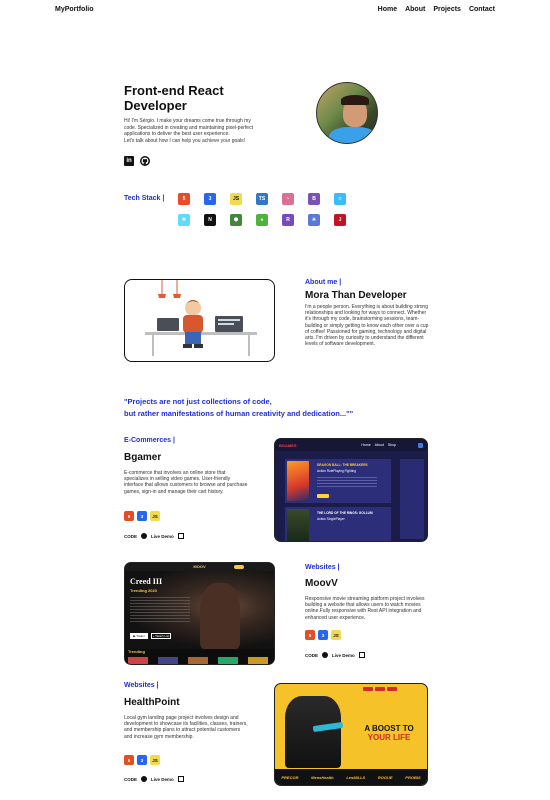 The width and height of the screenshot is (550, 800). Describe the element at coordinates (74, 9) in the screenshot. I see `site-logo: MyPortfolio` at that location.